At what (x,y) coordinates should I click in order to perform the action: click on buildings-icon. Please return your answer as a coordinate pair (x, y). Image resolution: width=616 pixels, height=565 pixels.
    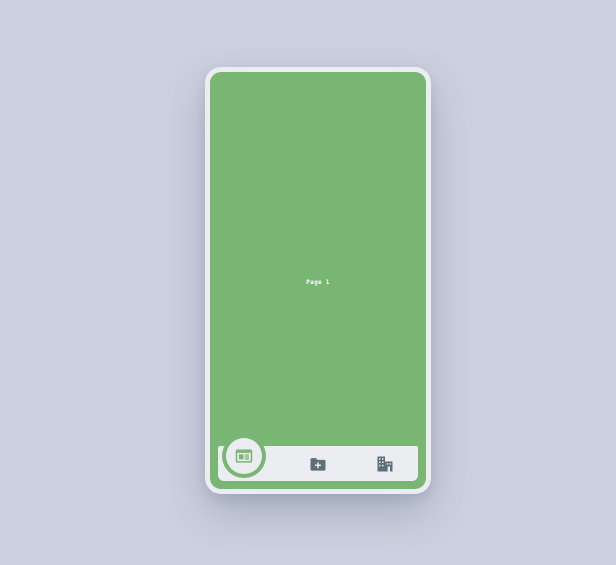
    Looking at the image, I should click on (384, 463).